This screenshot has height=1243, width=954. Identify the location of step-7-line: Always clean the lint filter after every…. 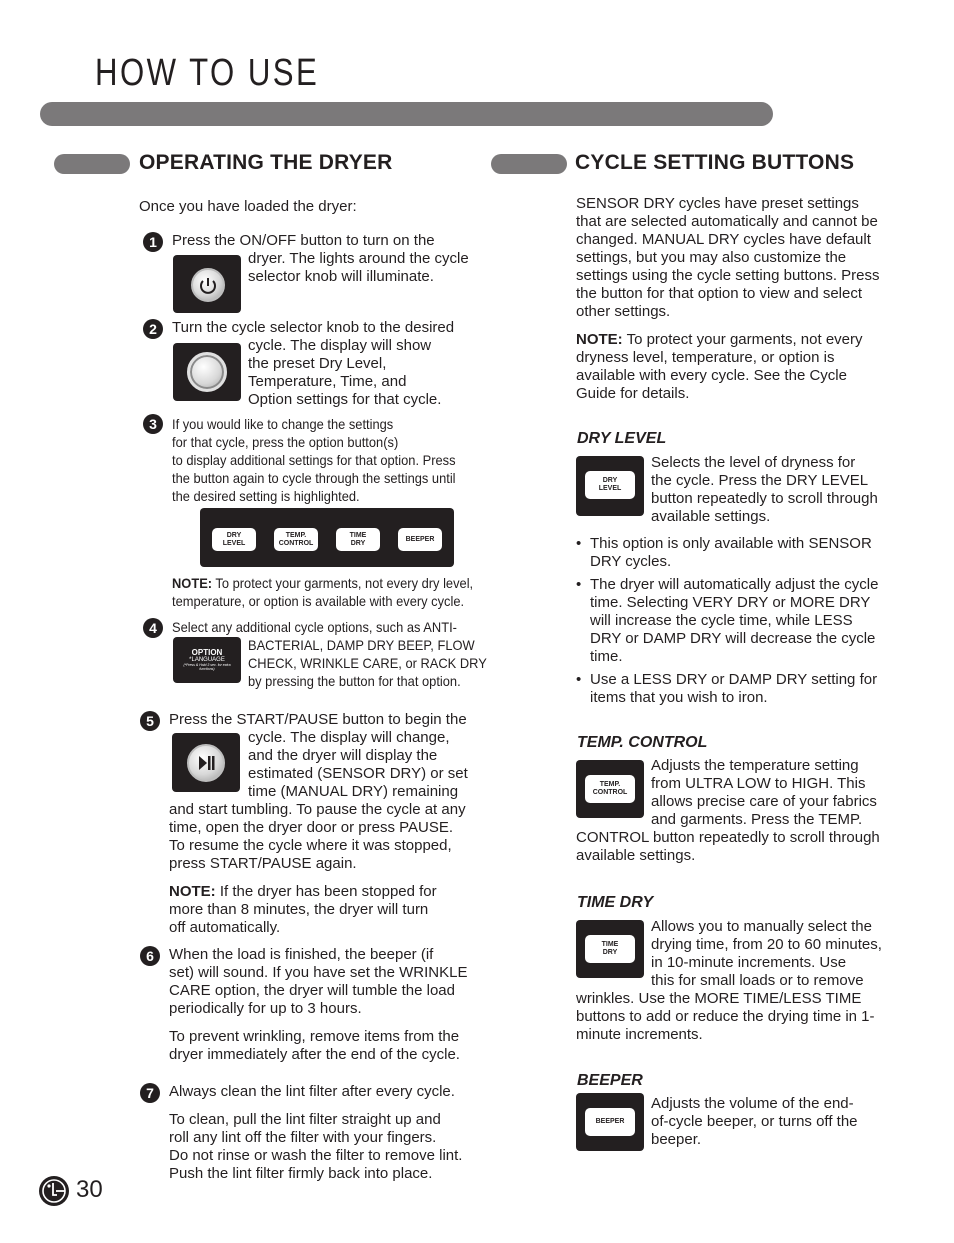
(312, 1091).